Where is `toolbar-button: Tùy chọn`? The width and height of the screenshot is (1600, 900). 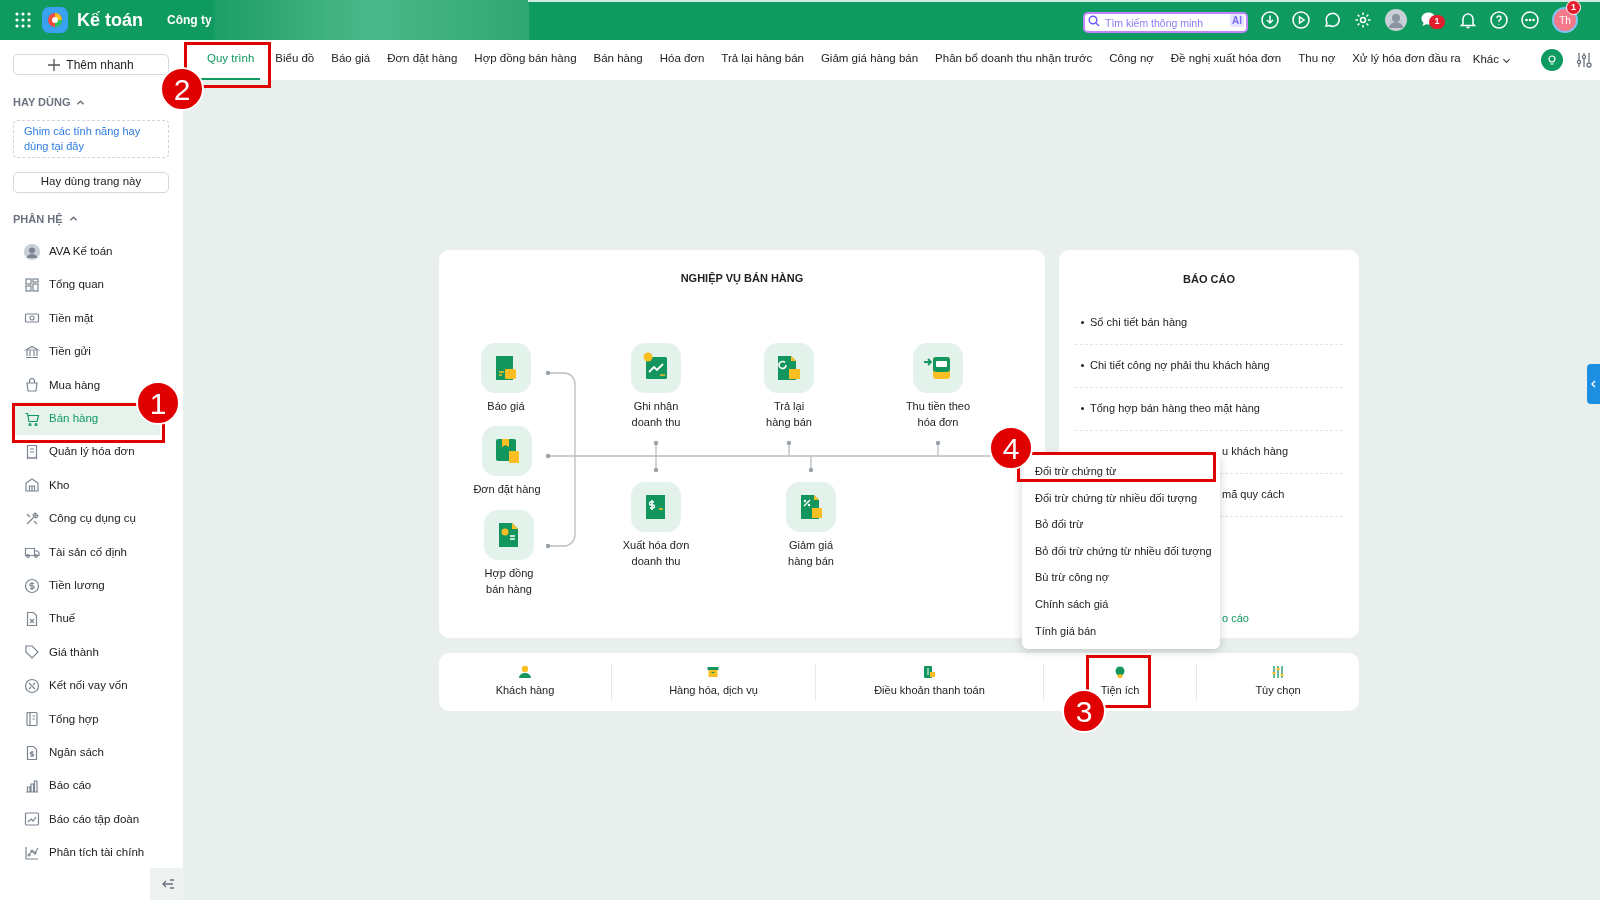 toolbar-button: Tùy chọn is located at coordinates (1278, 682).